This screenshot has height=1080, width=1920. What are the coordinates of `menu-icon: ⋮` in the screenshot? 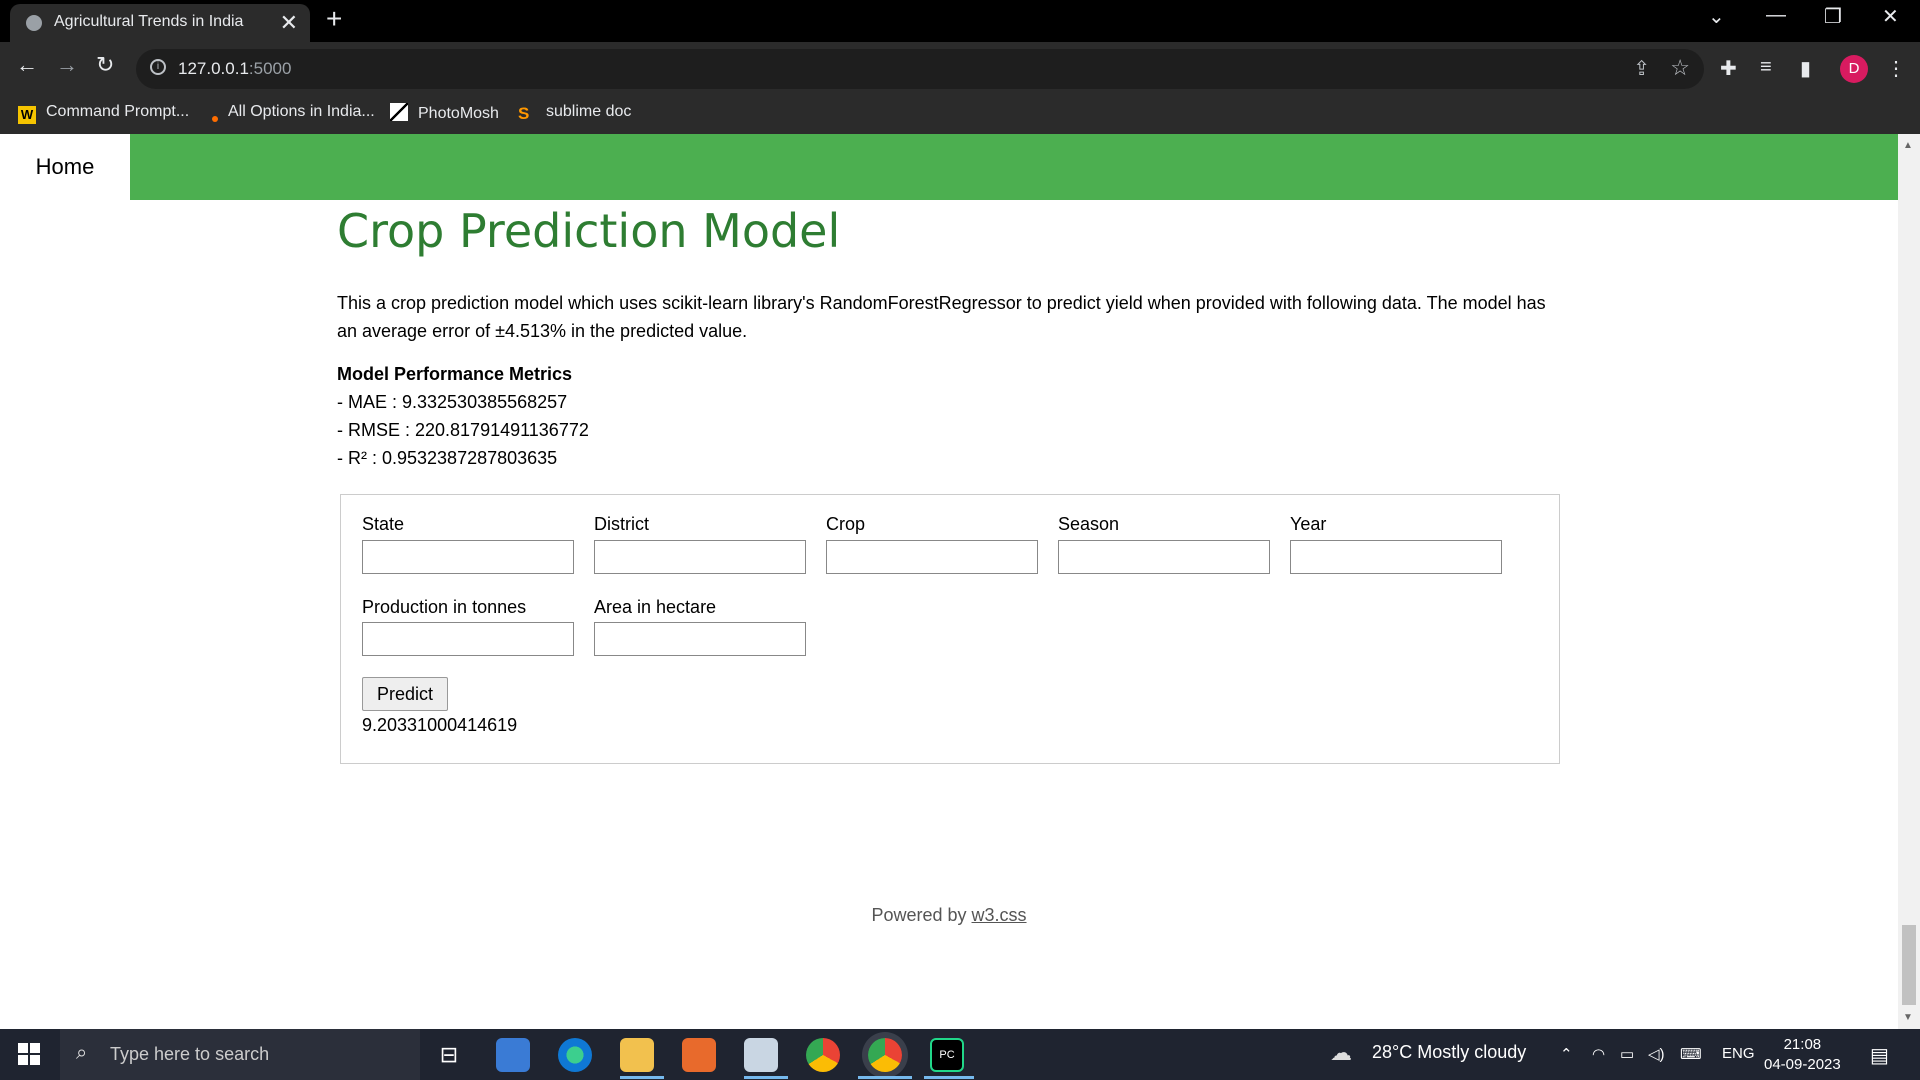 It's located at (1896, 68).